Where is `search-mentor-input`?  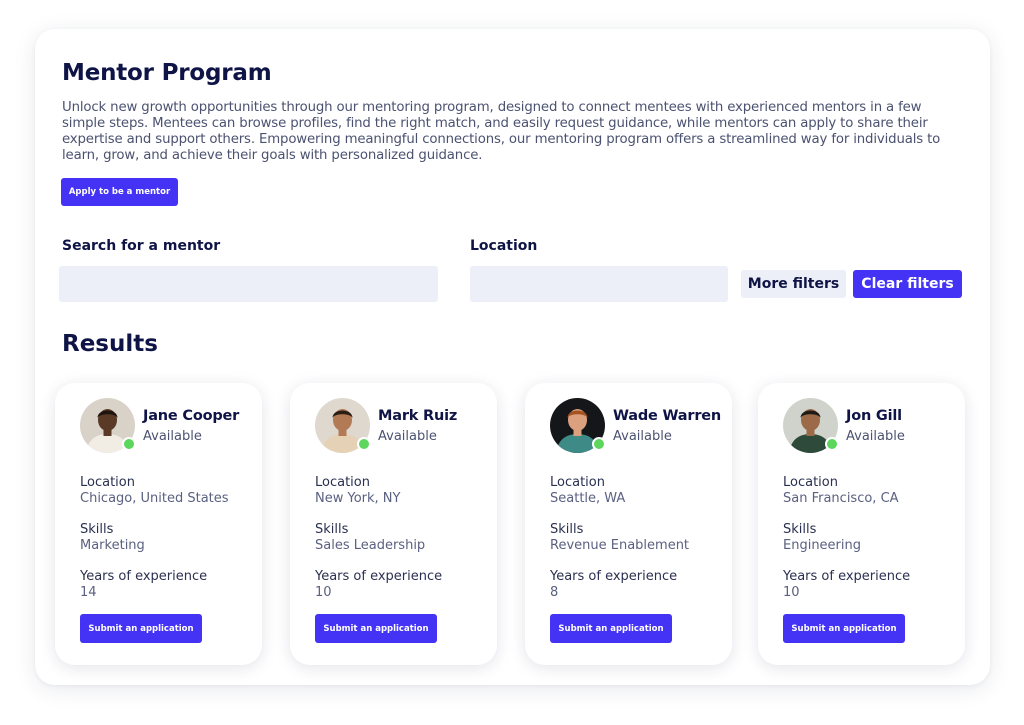
search-mentor-input is located at coordinates (248, 284).